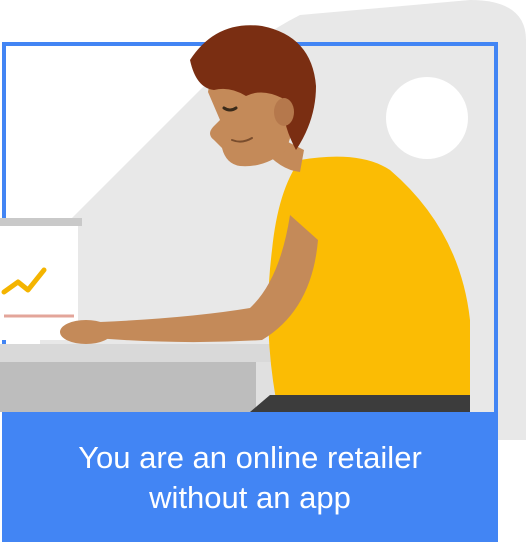  Describe the element at coordinates (41, 222) in the screenshot. I see `laptop-screen-top` at that location.